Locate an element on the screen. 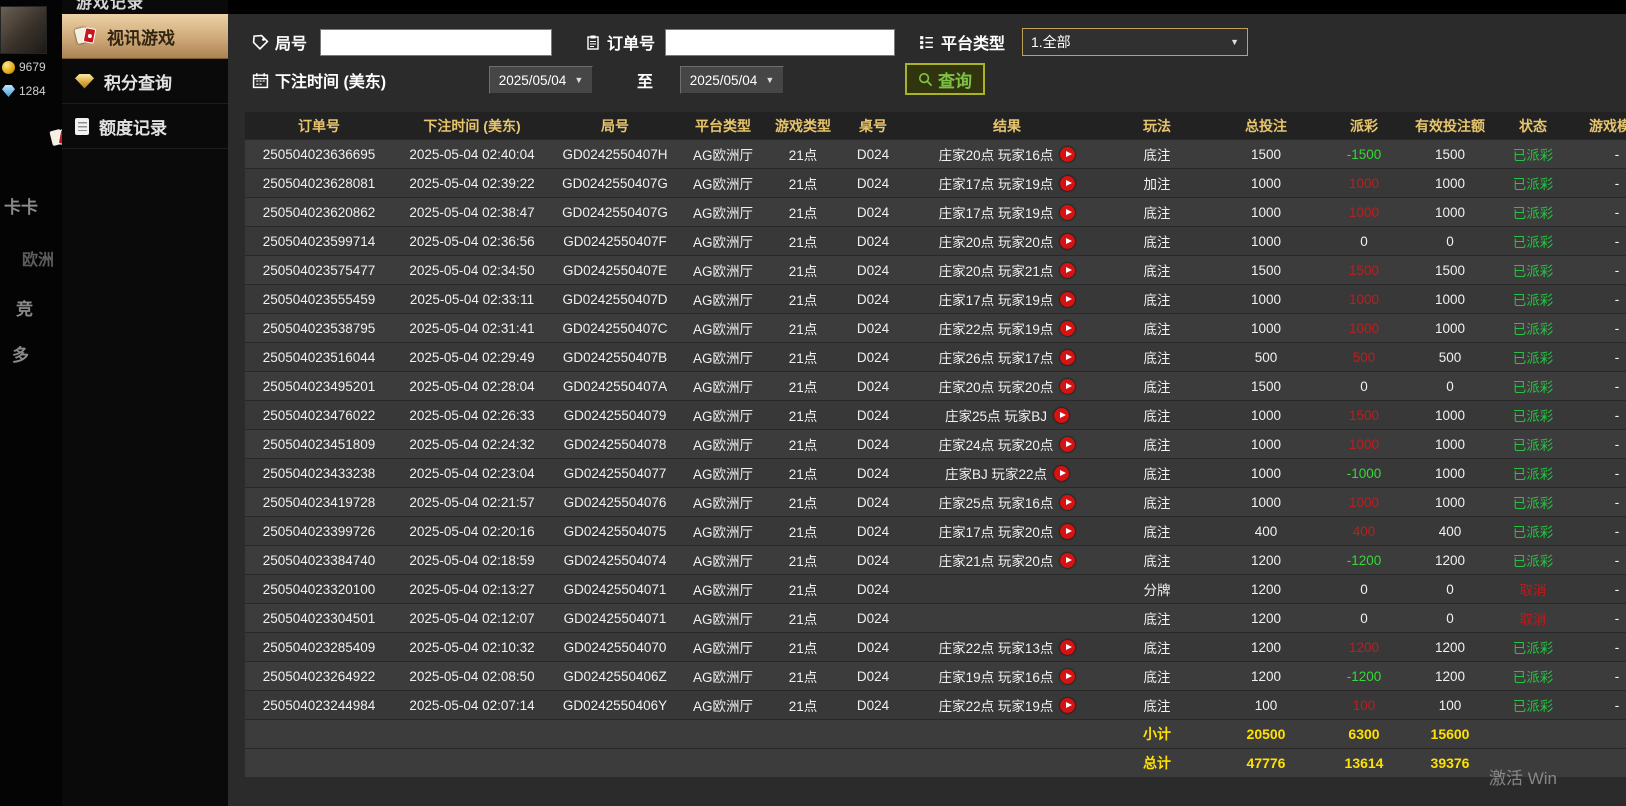 The height and width of the screenshot is (806, 1626). date-to-picker: 2025/05/04 ▼ is located at coordinates (732, 80).